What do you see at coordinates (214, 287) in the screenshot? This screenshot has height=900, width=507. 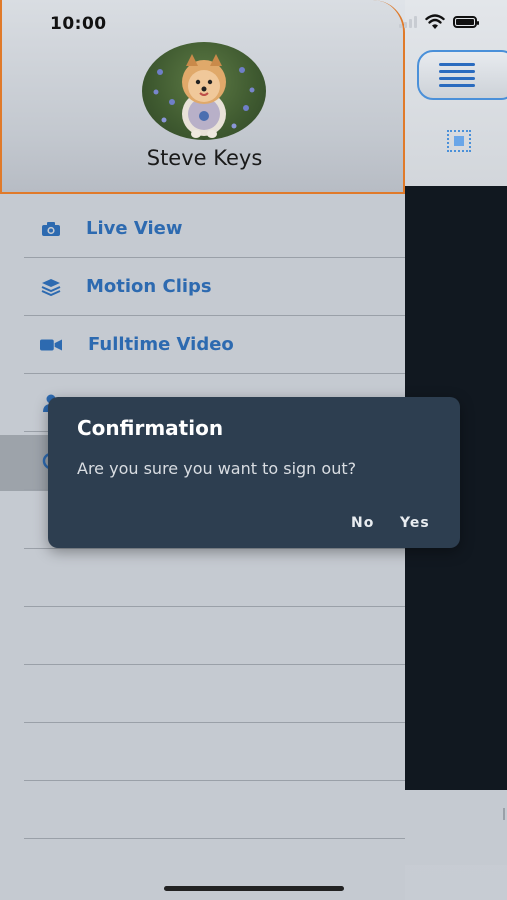 I see `menu-item-motion-clips: Motion Clips` at bounding box center [214, 287].